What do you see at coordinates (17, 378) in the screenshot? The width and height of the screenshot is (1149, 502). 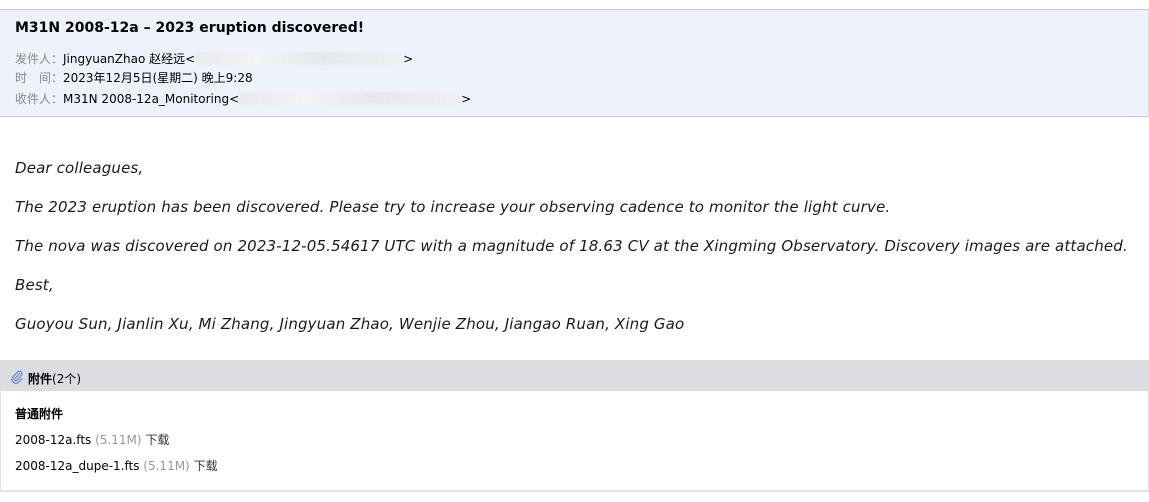 I see `paperclip-icon` at bounding box center [17, 378].